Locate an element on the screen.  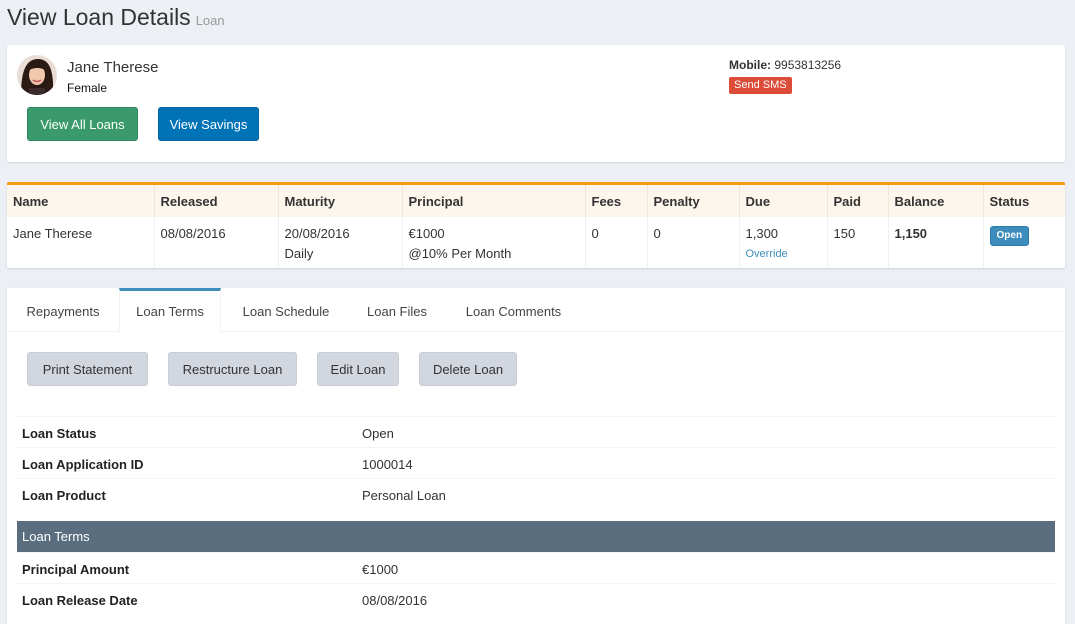
cell-status: Open is located at coordinates (1024, 242).